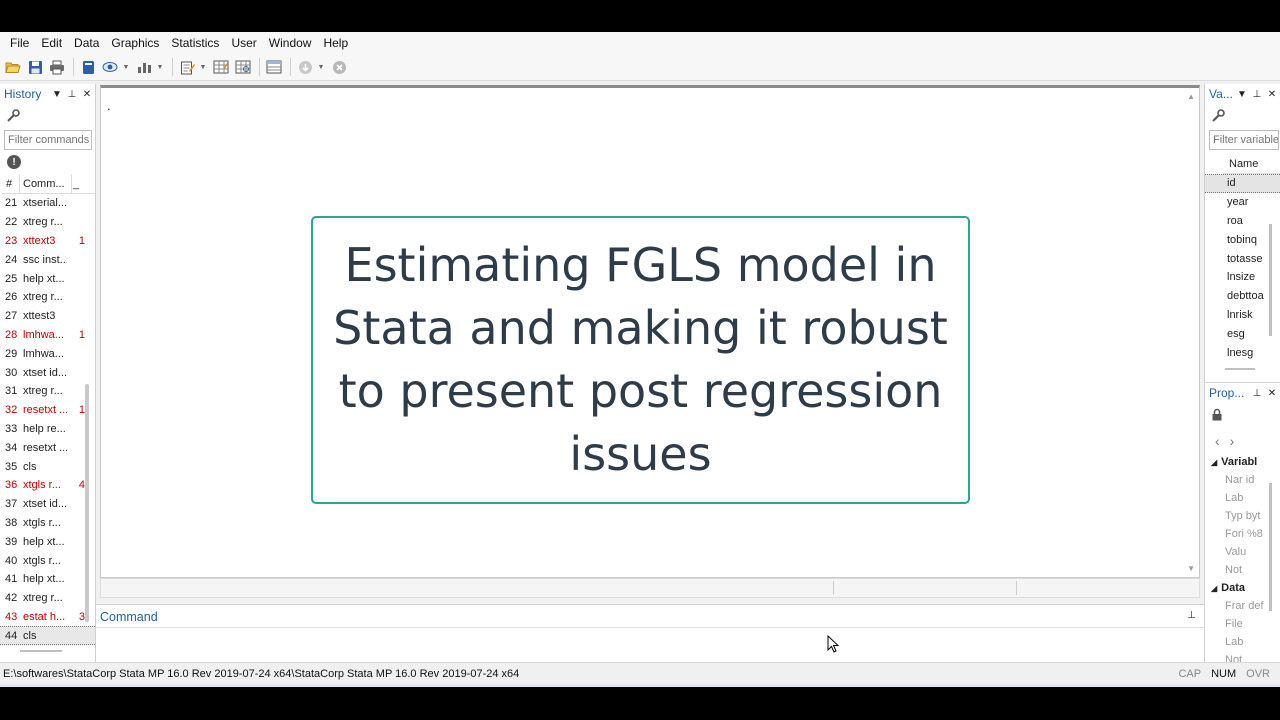 The height and width of the screenshot is (720, 1280). Describe the element at coordinates (203, 67) in the screenshot. I see `do-file-dropdown-icon: ▼` at that location.